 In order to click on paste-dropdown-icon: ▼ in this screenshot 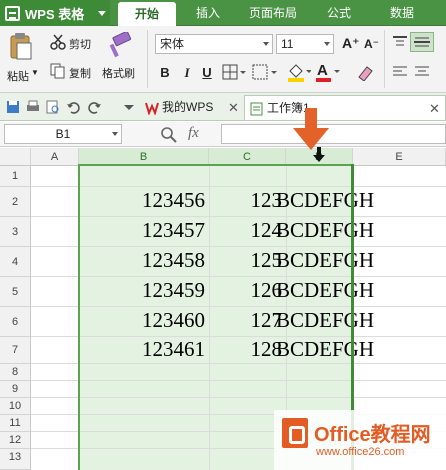, I will do `click(35, 72)`.